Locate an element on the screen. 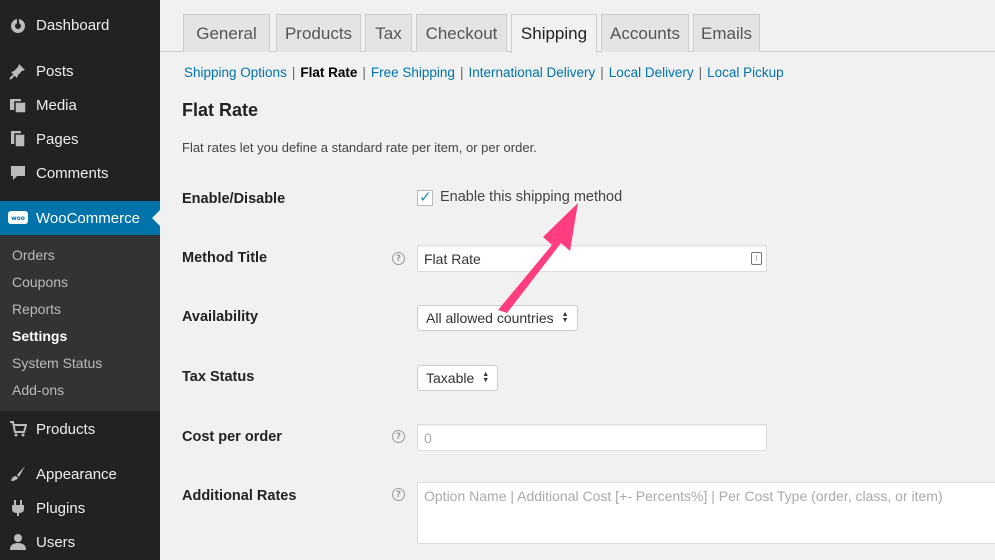  cost-label: Cost per order is located at coordinates (232, 437).